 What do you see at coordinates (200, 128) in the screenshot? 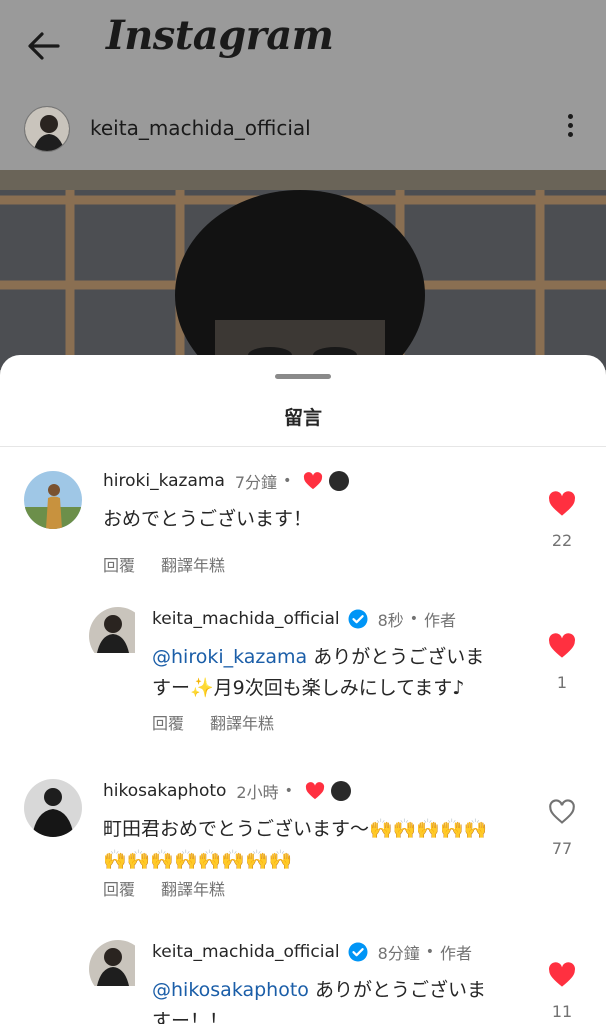
I see `post-author-username: keita_machida_official` at bounding box center [200, 128].